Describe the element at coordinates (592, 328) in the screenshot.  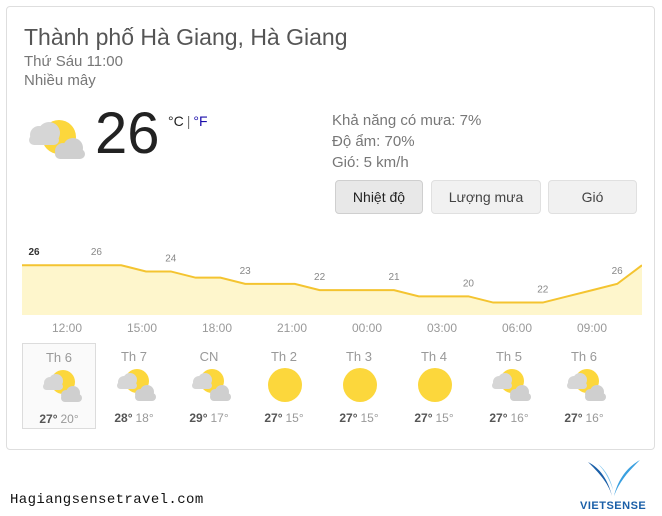
I see `time-axis-label: 09:00` at that location.